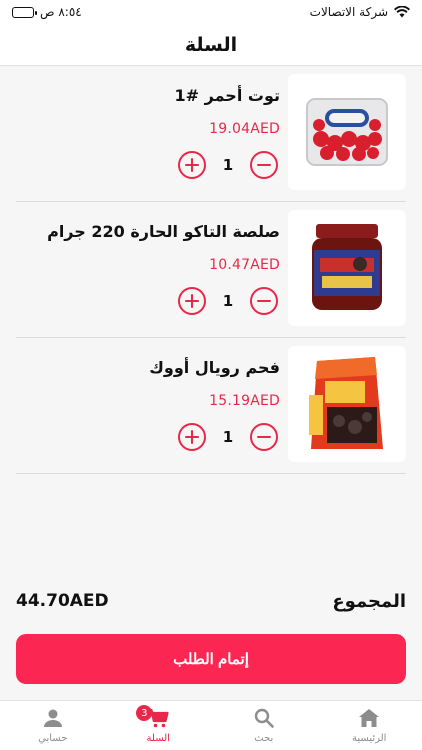  What do you see at coordinates (211, 659) in the screenshot?
I see `checkout-button: إتمام الطلب` at bounding box center [211, 659].